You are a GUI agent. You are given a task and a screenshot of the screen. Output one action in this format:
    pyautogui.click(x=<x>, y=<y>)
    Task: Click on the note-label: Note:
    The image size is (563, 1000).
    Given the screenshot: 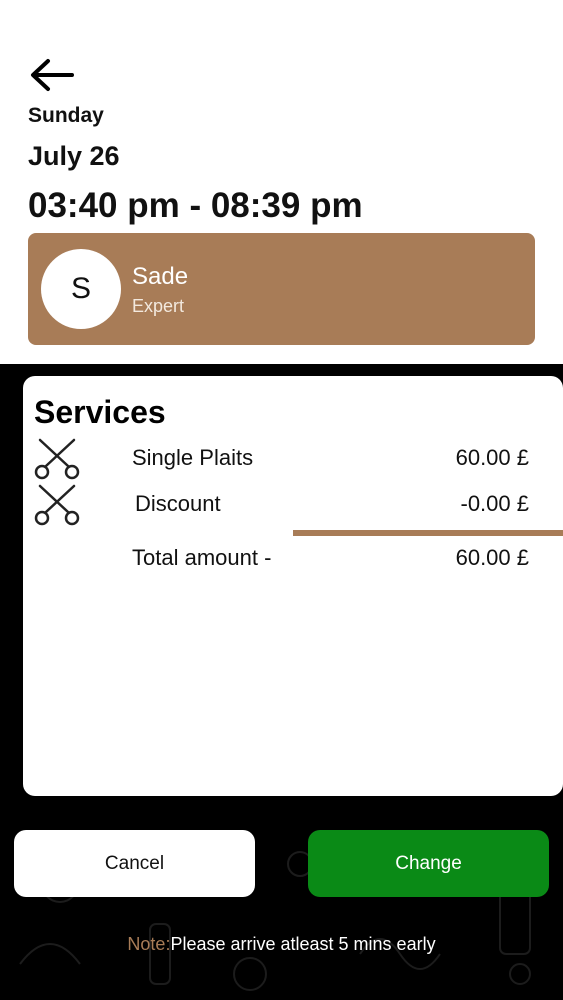 What is the action you would take?
    pyautogui.click(x=149, y=944)
    